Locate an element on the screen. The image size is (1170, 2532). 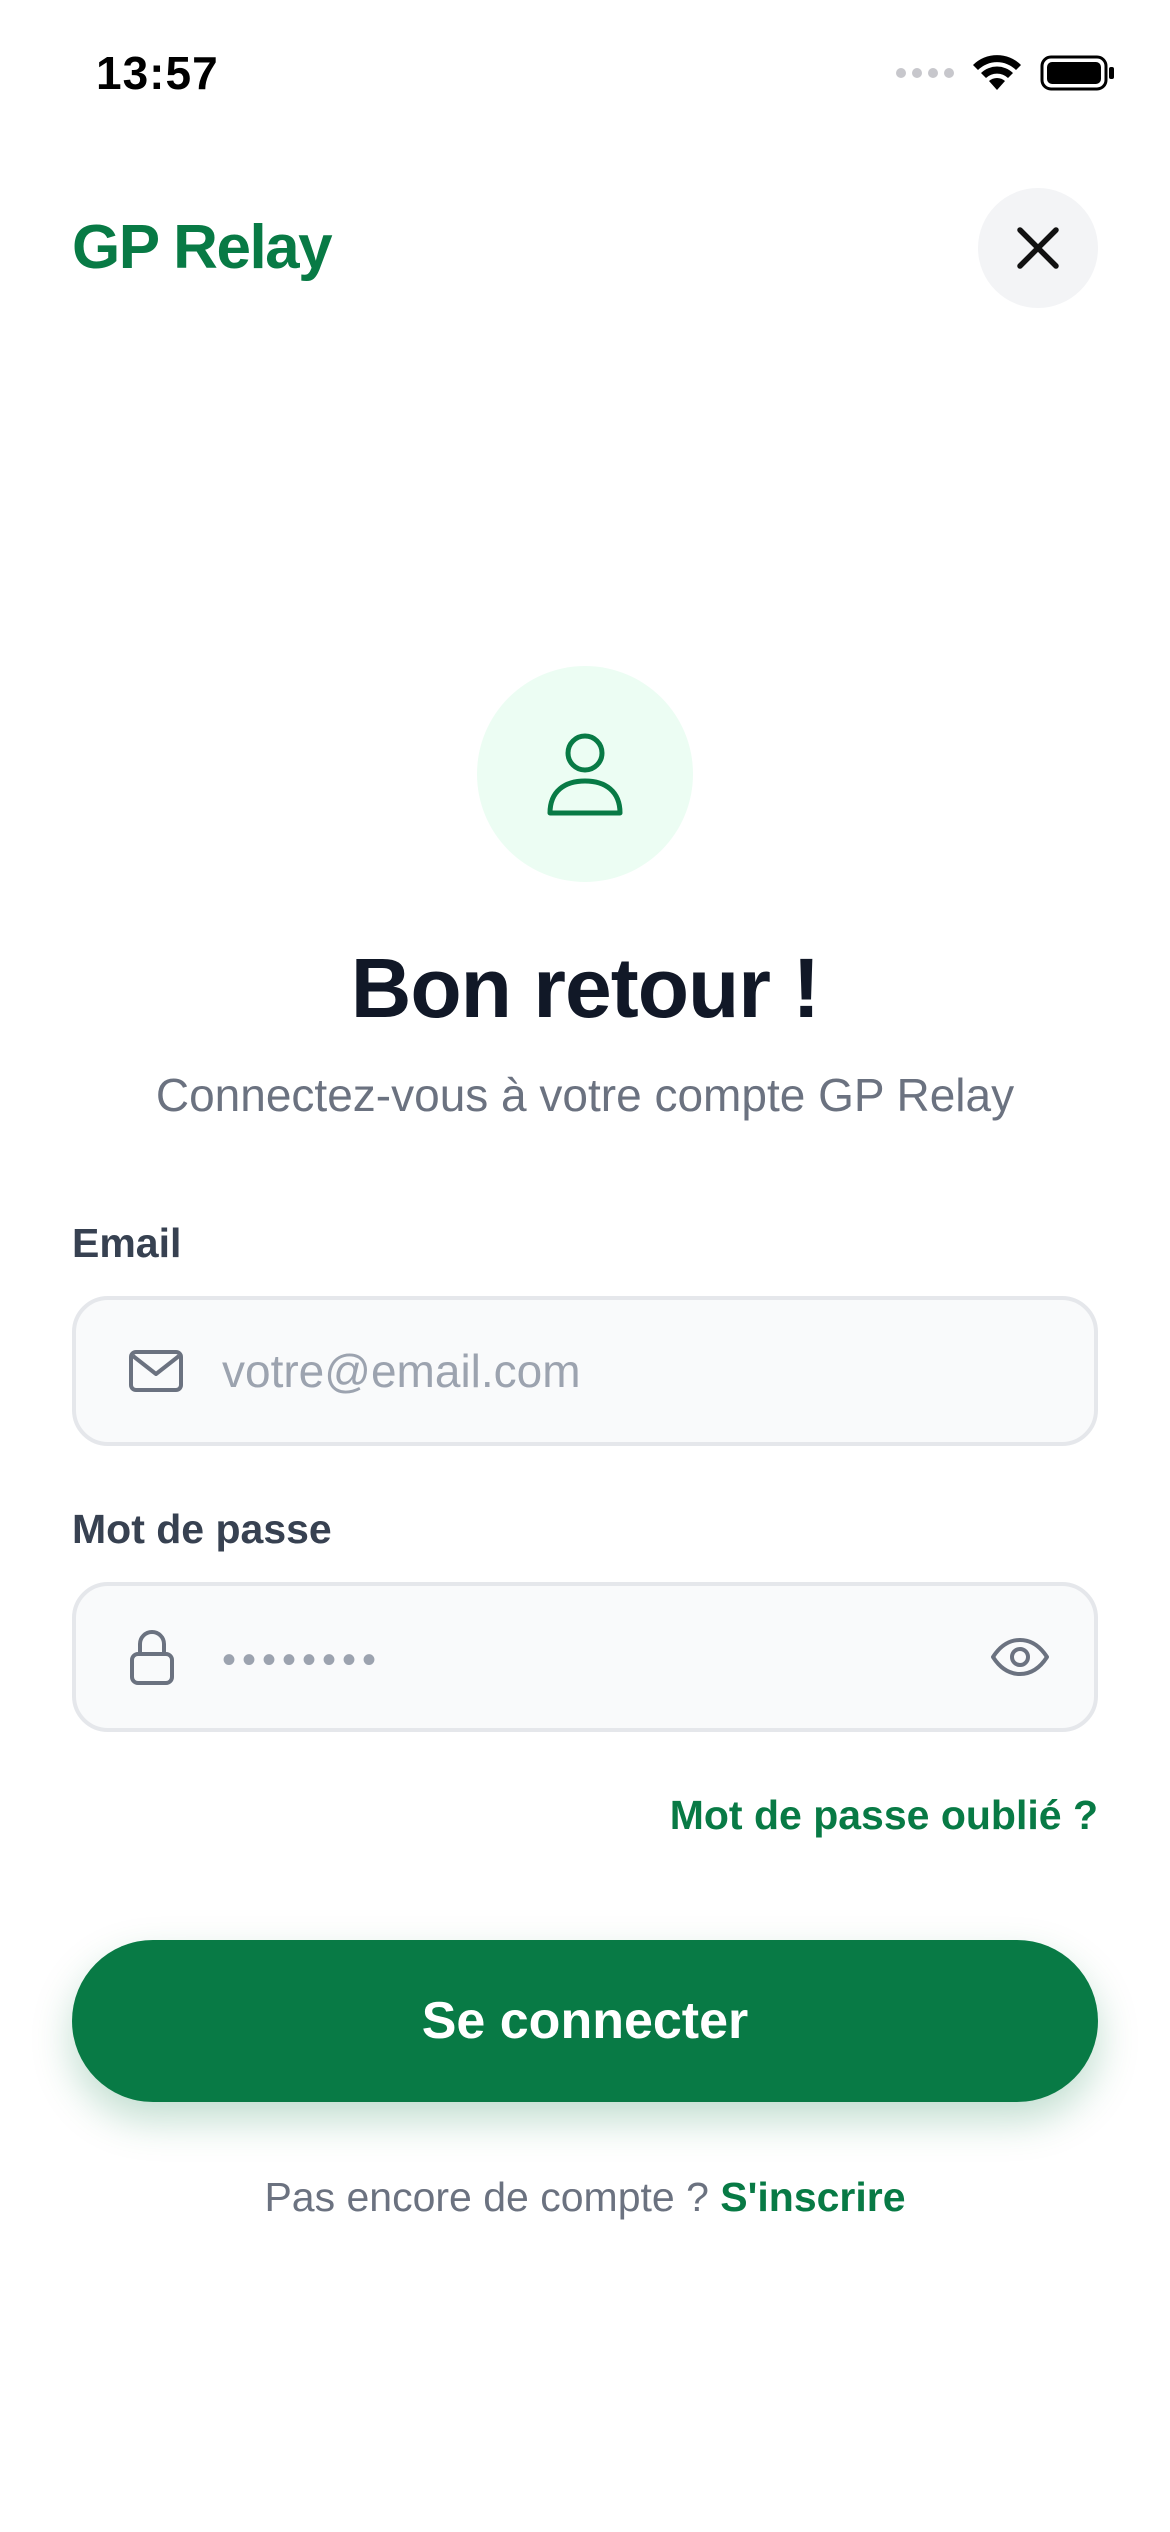
signup-prompt: Pas encore de compte ? is located at coordinates (492, 2197).